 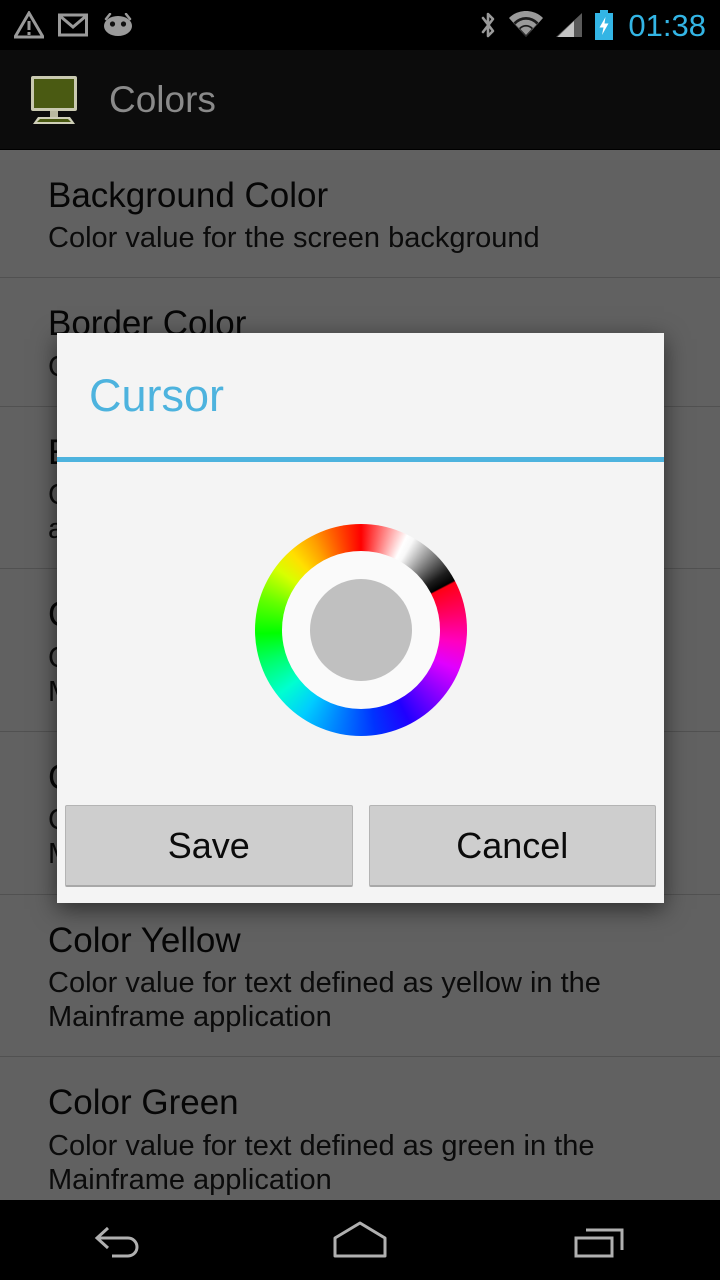 I want to click on android-head-icon, so click(x=118, y=24).